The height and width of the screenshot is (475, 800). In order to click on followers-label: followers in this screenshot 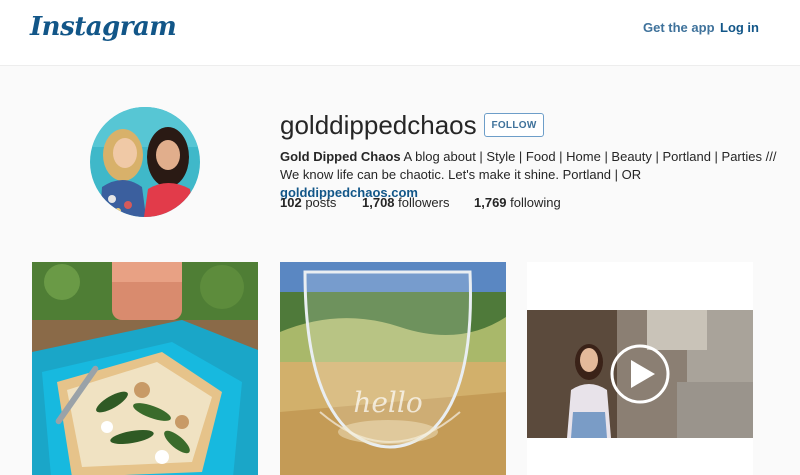, I will do `click(424, 202)`.